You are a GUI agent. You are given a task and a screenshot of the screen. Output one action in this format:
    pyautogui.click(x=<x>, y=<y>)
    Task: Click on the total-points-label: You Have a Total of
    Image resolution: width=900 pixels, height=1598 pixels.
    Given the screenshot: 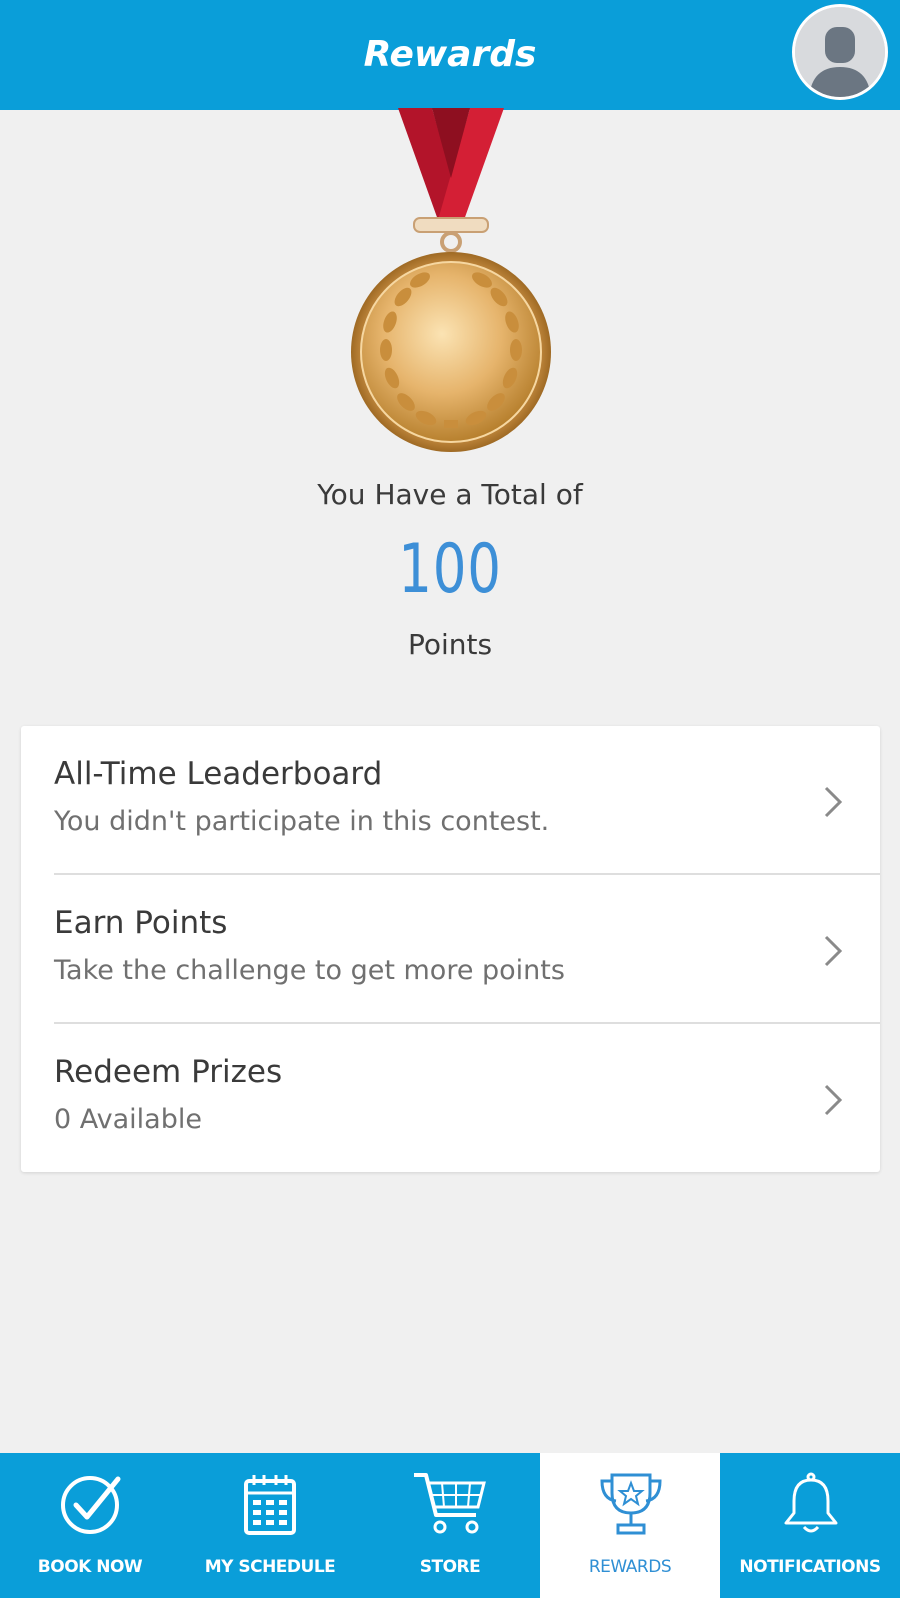 What is the action you would take?
    pyautogui.click(x=450, y=494)
    